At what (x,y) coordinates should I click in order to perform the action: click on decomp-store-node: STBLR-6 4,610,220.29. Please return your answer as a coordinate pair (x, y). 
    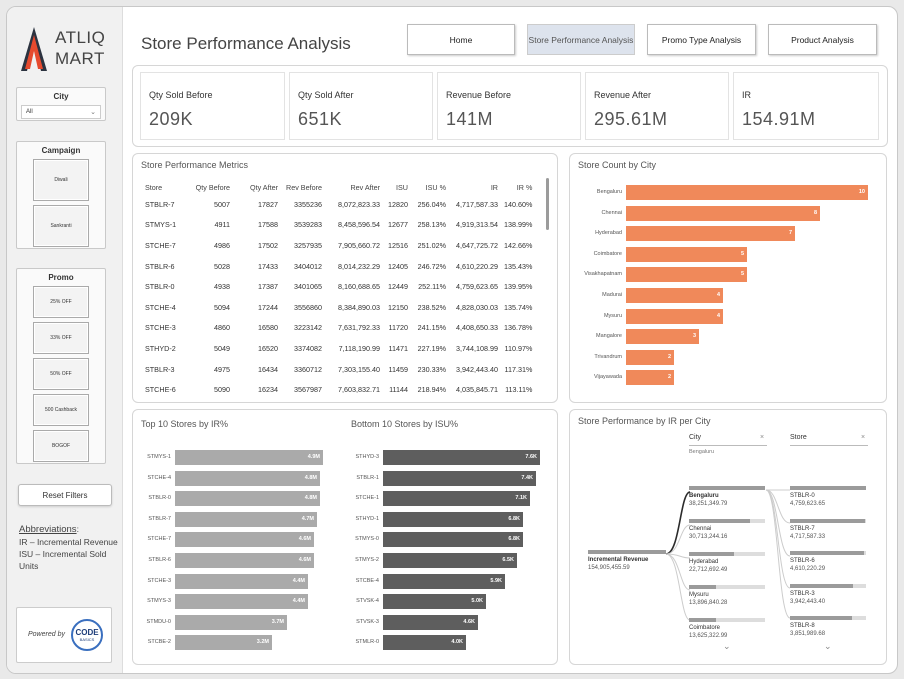
    Looking at the image, I should click on (807, 565).